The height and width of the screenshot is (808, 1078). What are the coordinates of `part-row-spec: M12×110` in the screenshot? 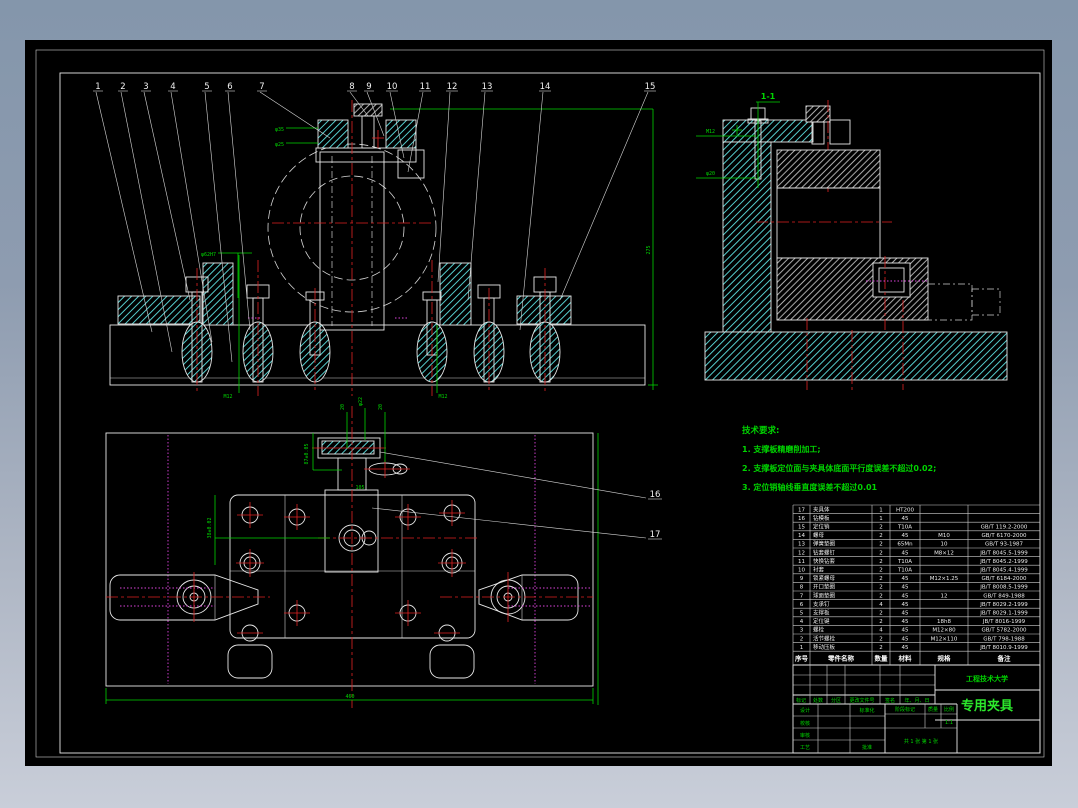 It's located at (944, 639).